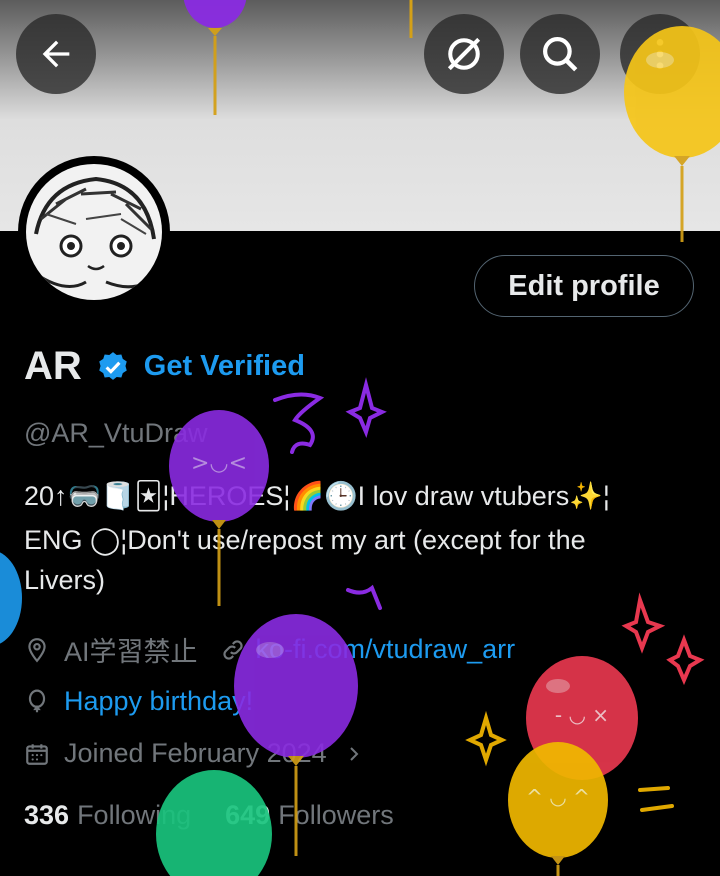  Describe the element at coordinates (53, 366) in the screenshot. I see `display-name: AR` at that location.